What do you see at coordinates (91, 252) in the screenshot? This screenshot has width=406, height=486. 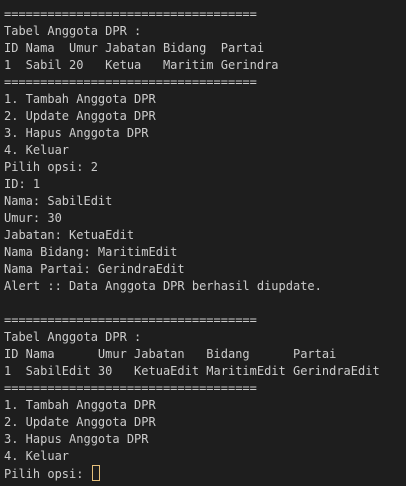 I see `input-field: Nama Bidang: MaritimEdit` at bounding box center [91, 252].